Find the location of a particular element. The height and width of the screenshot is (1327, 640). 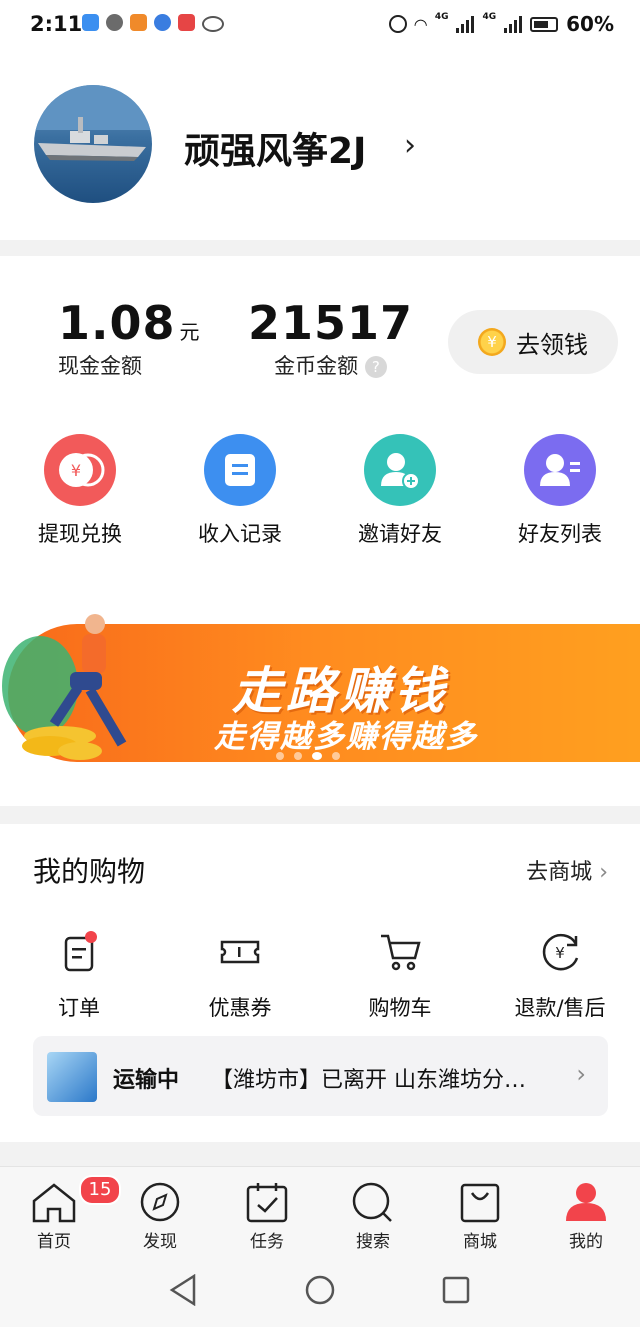

quick-action-friend-list: 好友列表 is located at coordinates (560, 491).